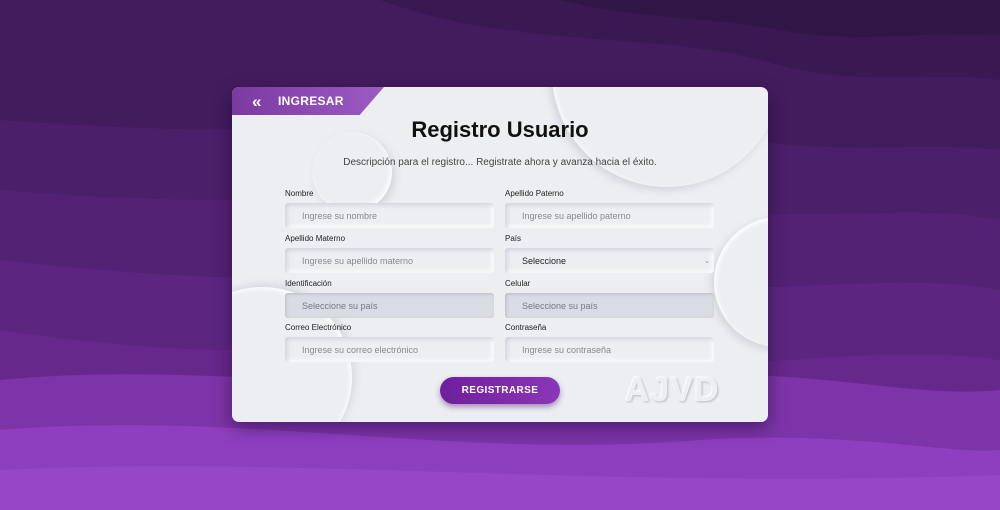 The width and height of the screenshot is (1000, 510). What do you see at coordinates (609, 215) in the screenshot?
I see `apellido-paterno-input: Ingrese su apellido paterno` at bounding box center [609, 215].